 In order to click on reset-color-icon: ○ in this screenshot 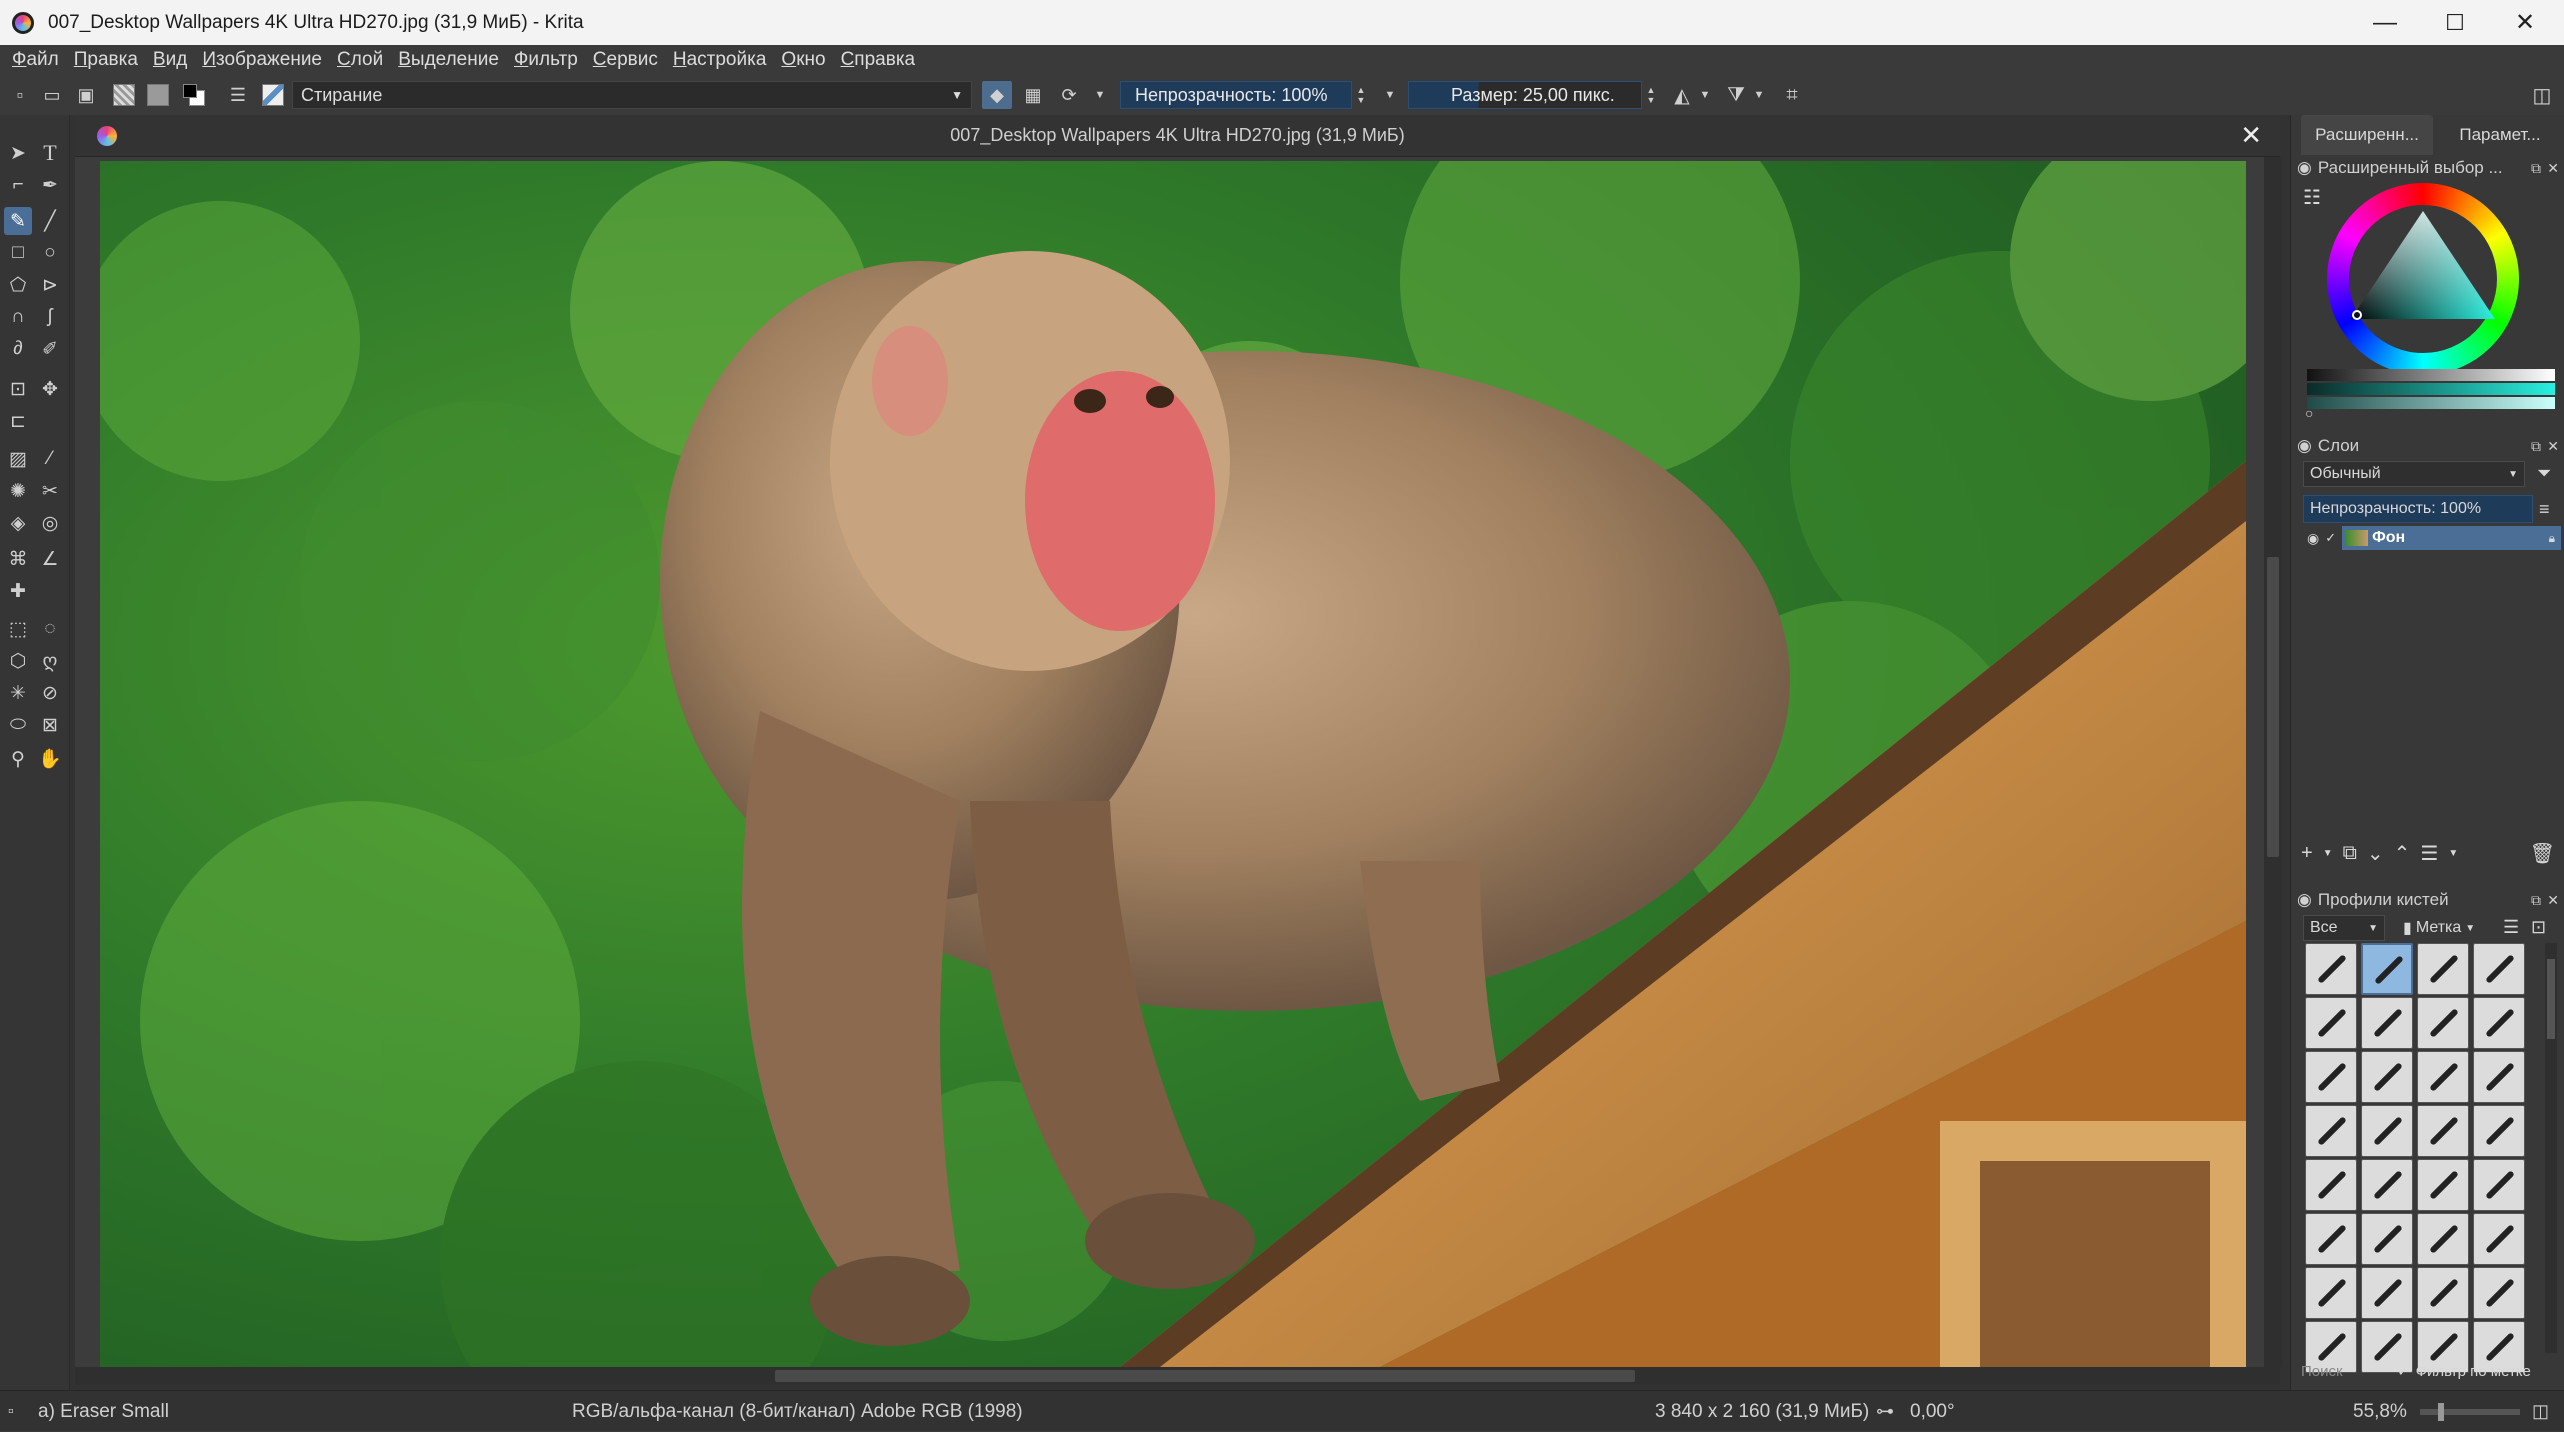, I will do `click(2309, 413)`.